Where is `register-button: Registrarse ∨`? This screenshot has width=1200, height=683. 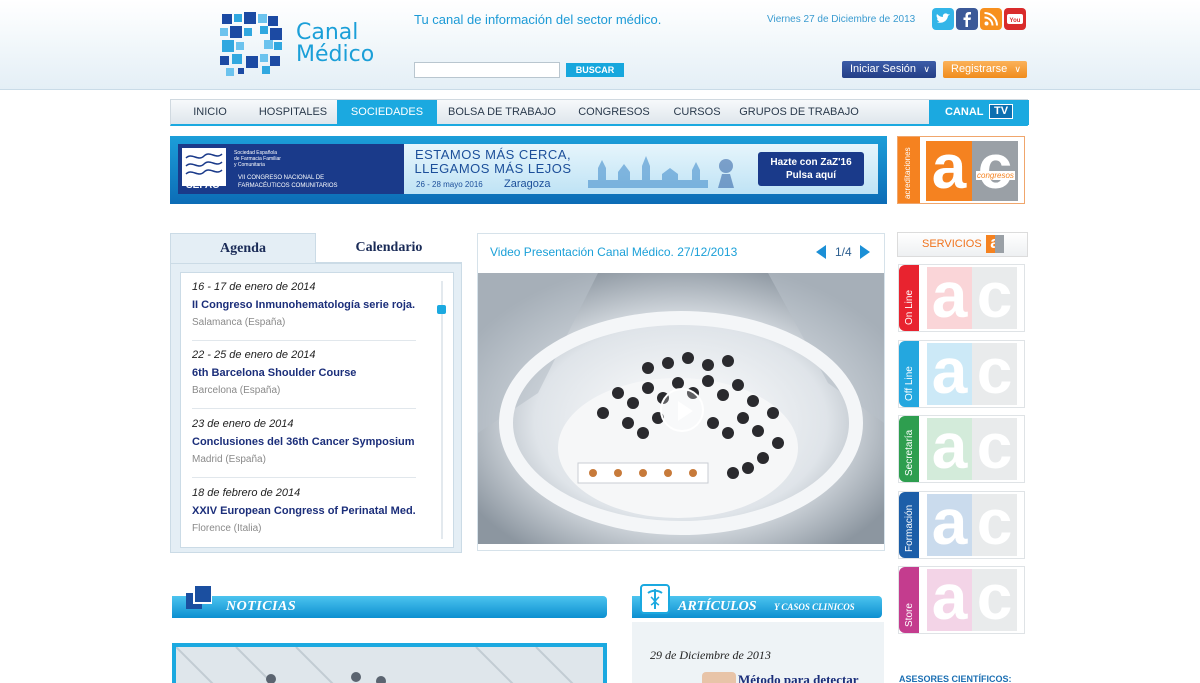 register-button: Registrarse ∨ is located at coordinates (985, 69).